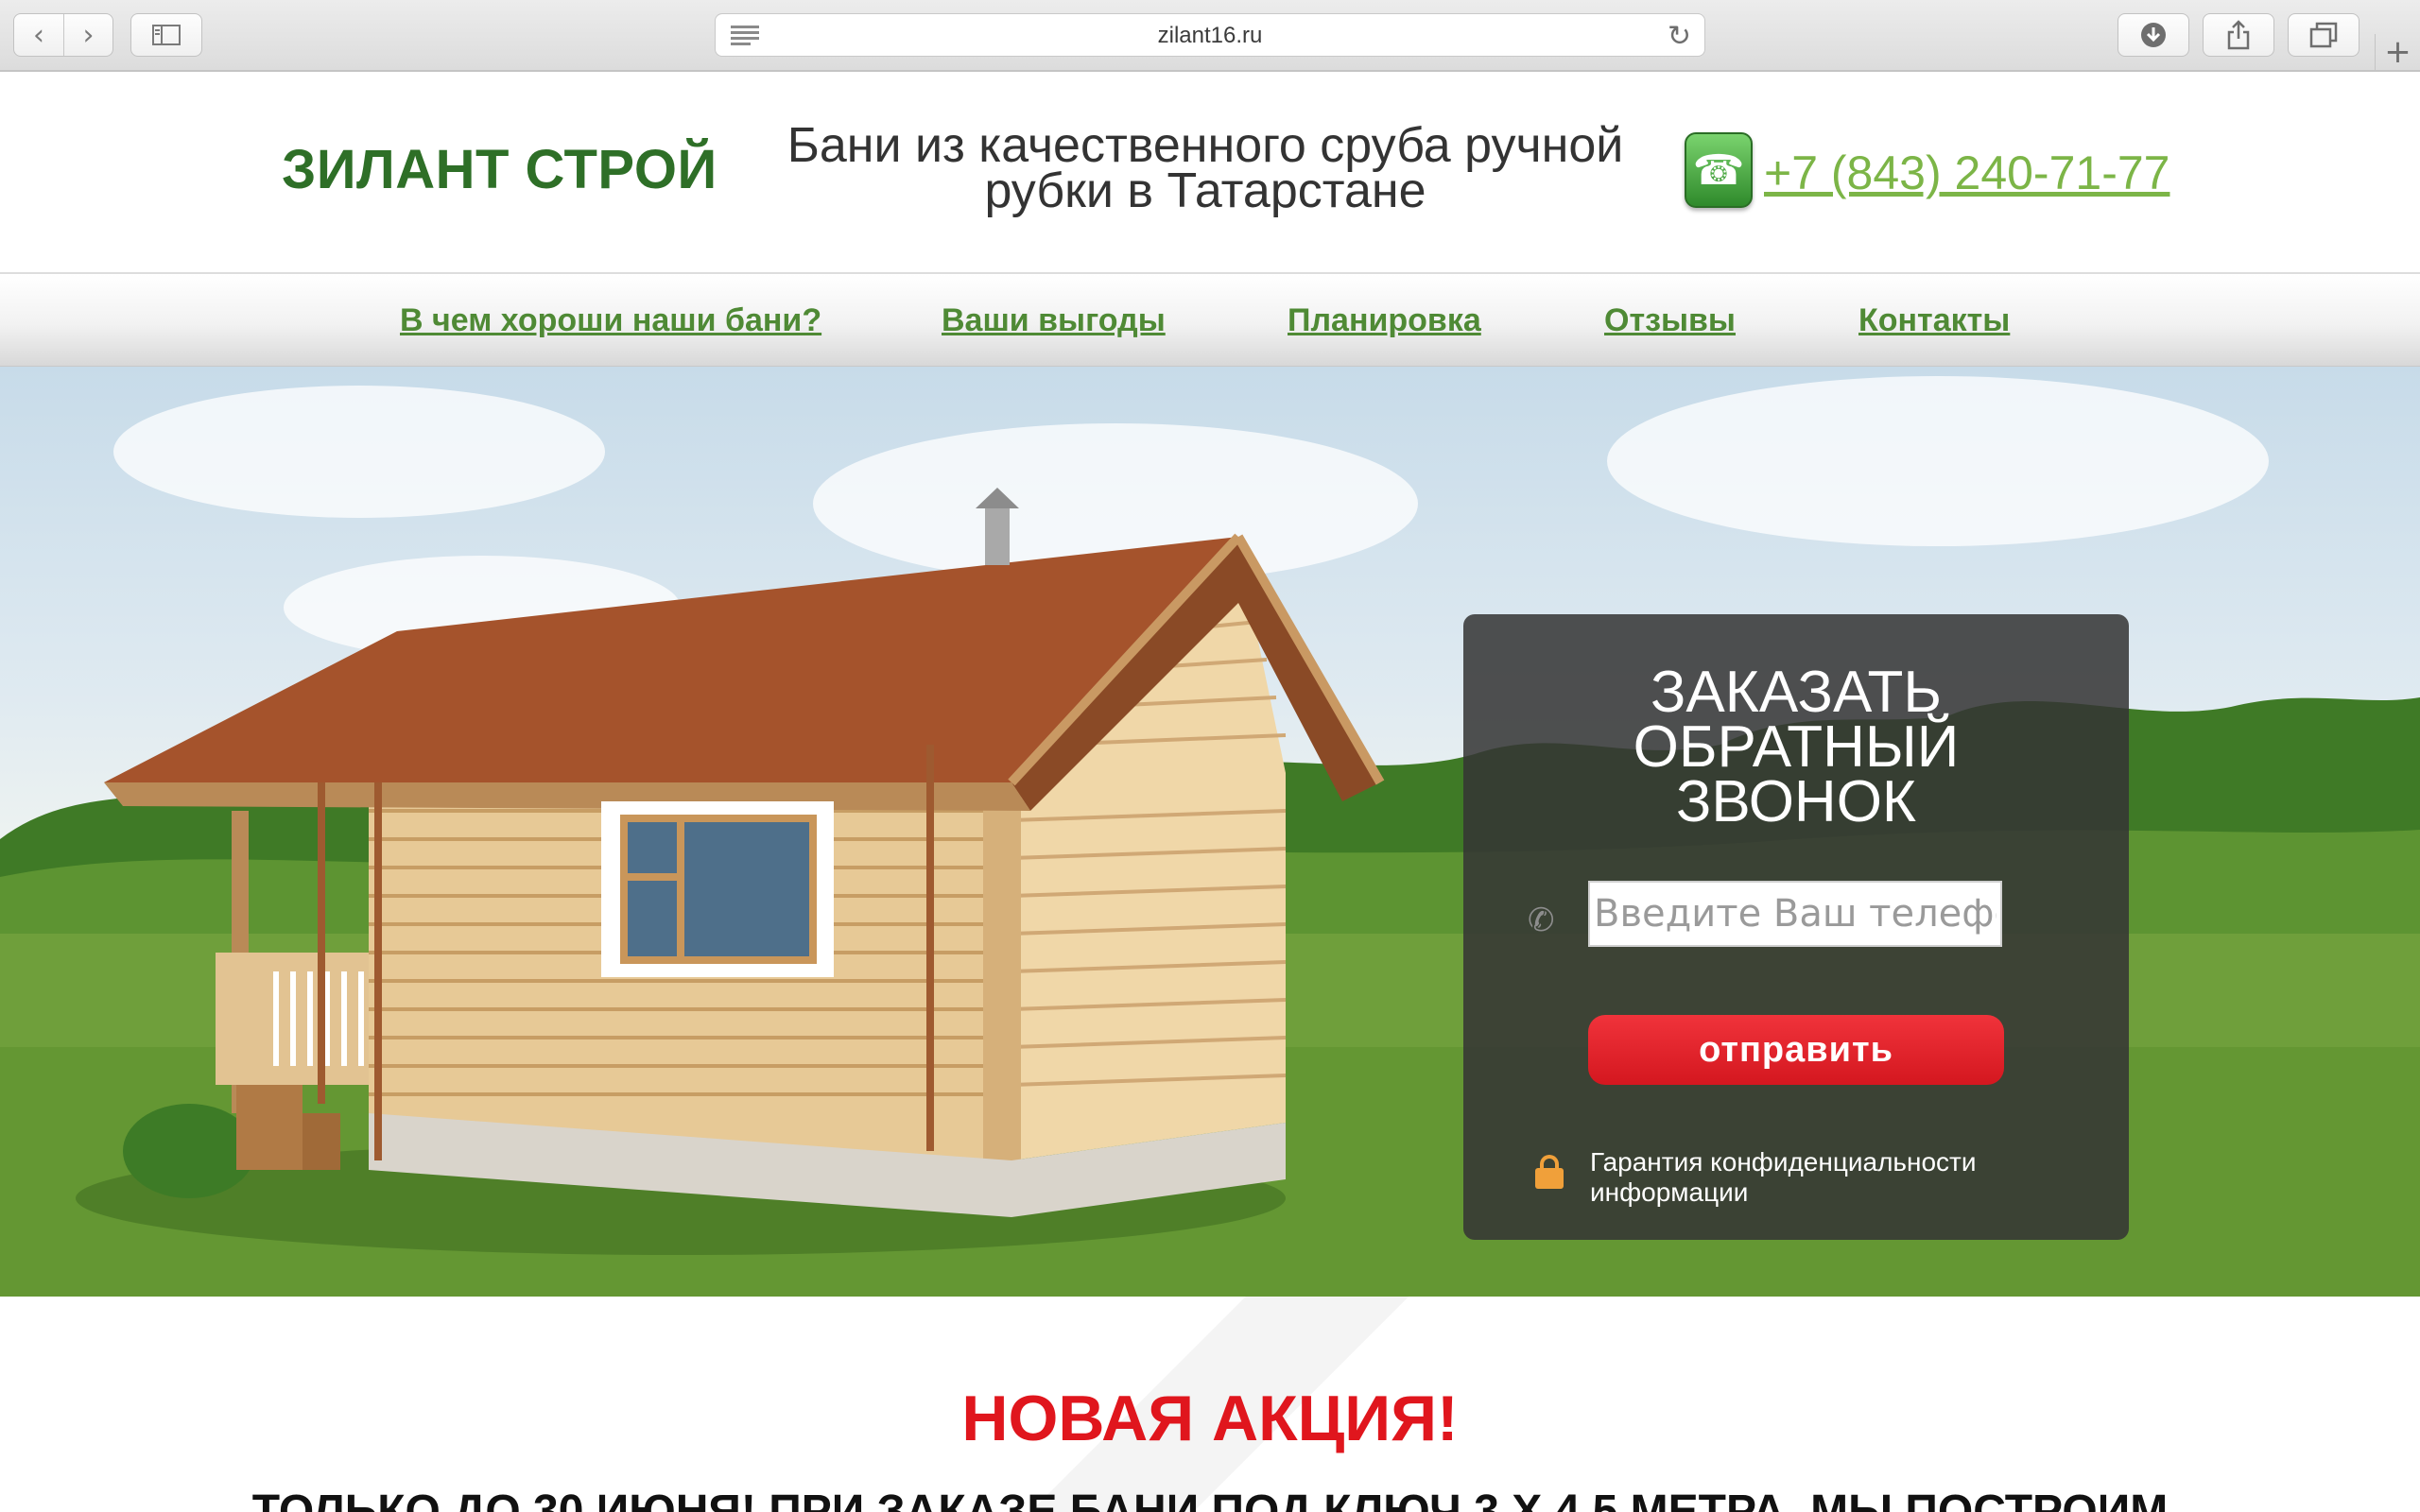 The image size is (2420, 1512). What do you see at coordinates (610, 320) in the screenshot?
I see `nav-item-advantages: В чем хороши наши бани?` at bounding box center [610, 320].